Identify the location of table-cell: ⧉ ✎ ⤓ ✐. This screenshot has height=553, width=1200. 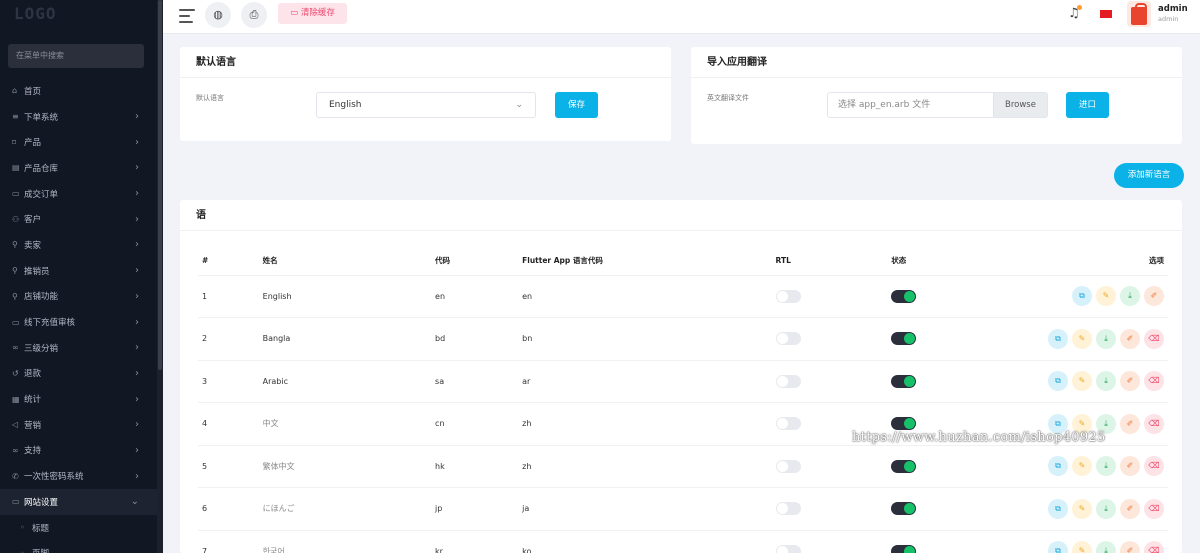
(1108, 296).